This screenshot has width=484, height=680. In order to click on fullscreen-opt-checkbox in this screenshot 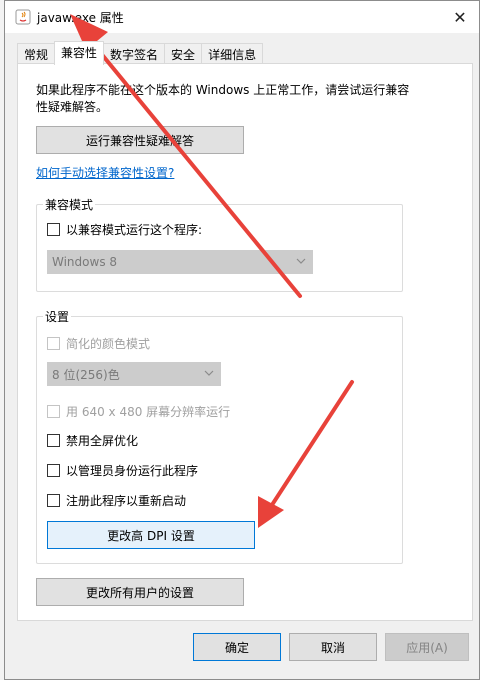, I will do `click(53, 440)`.